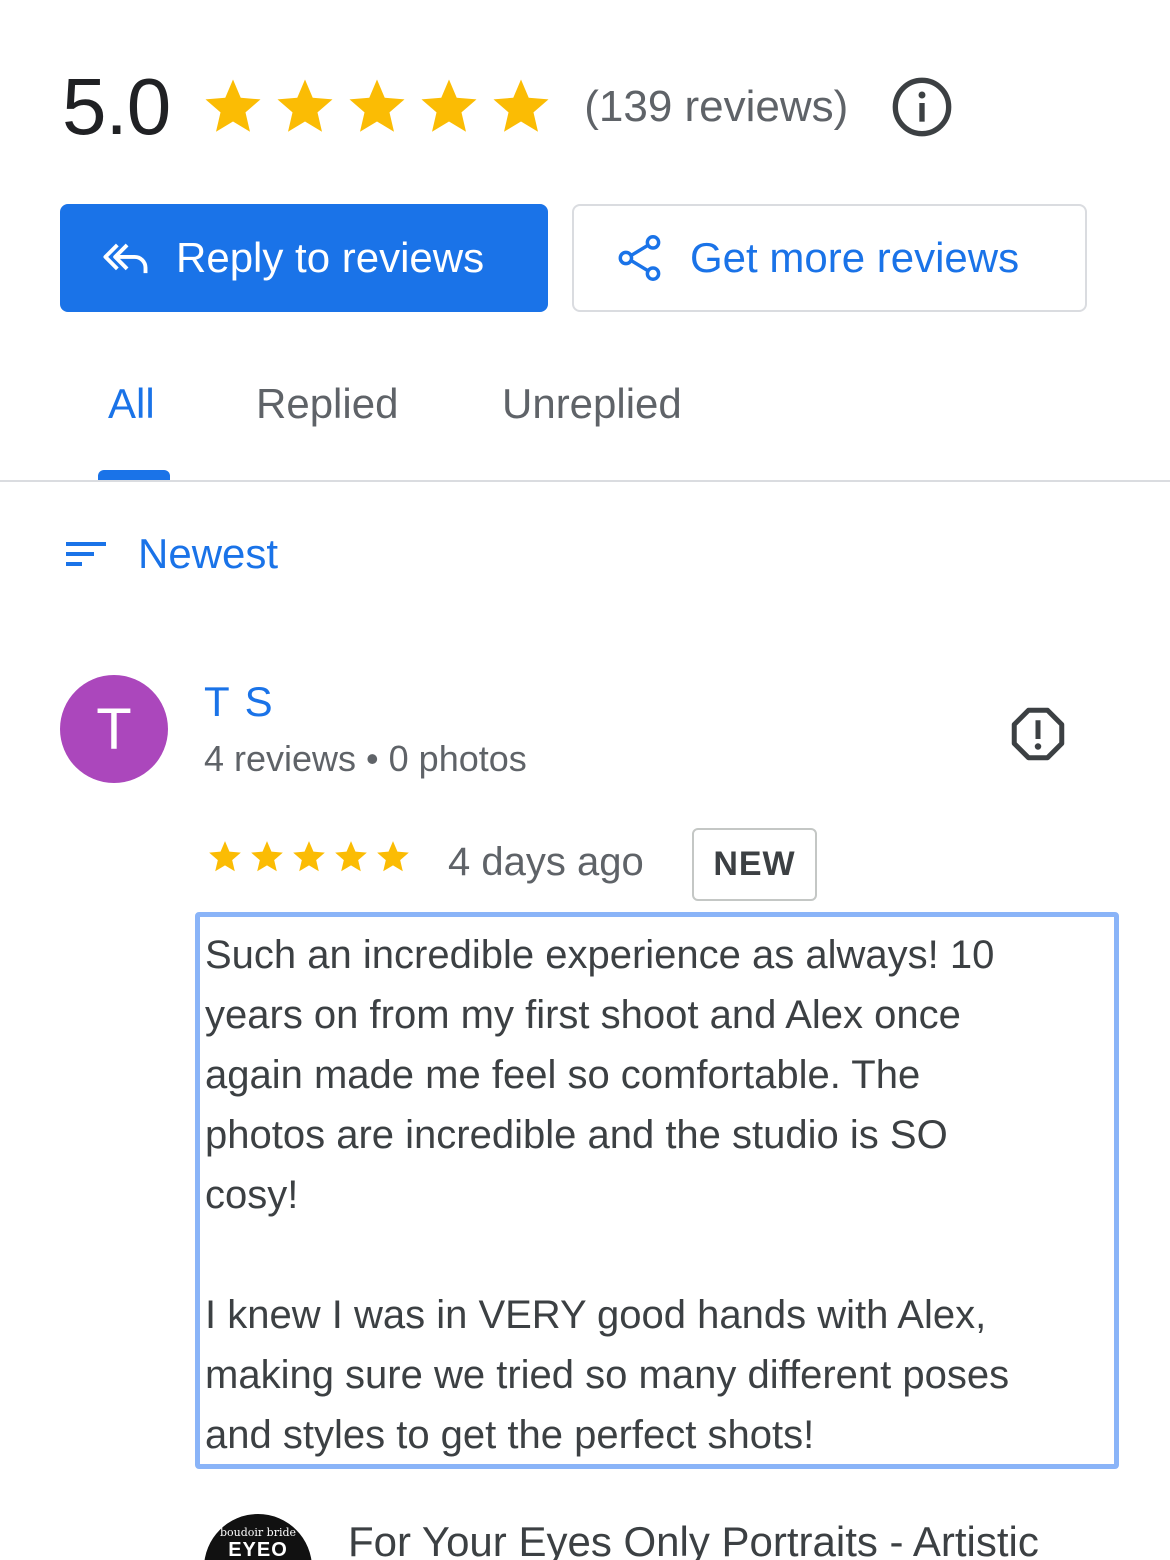 The width and height of the screenshot is (1170, 1560). What do you see at coordinates (365, 758) in the screenshot?
I see `reviewer-meta: 4 reviews • 0 photos` at bounding box center [365, 758].